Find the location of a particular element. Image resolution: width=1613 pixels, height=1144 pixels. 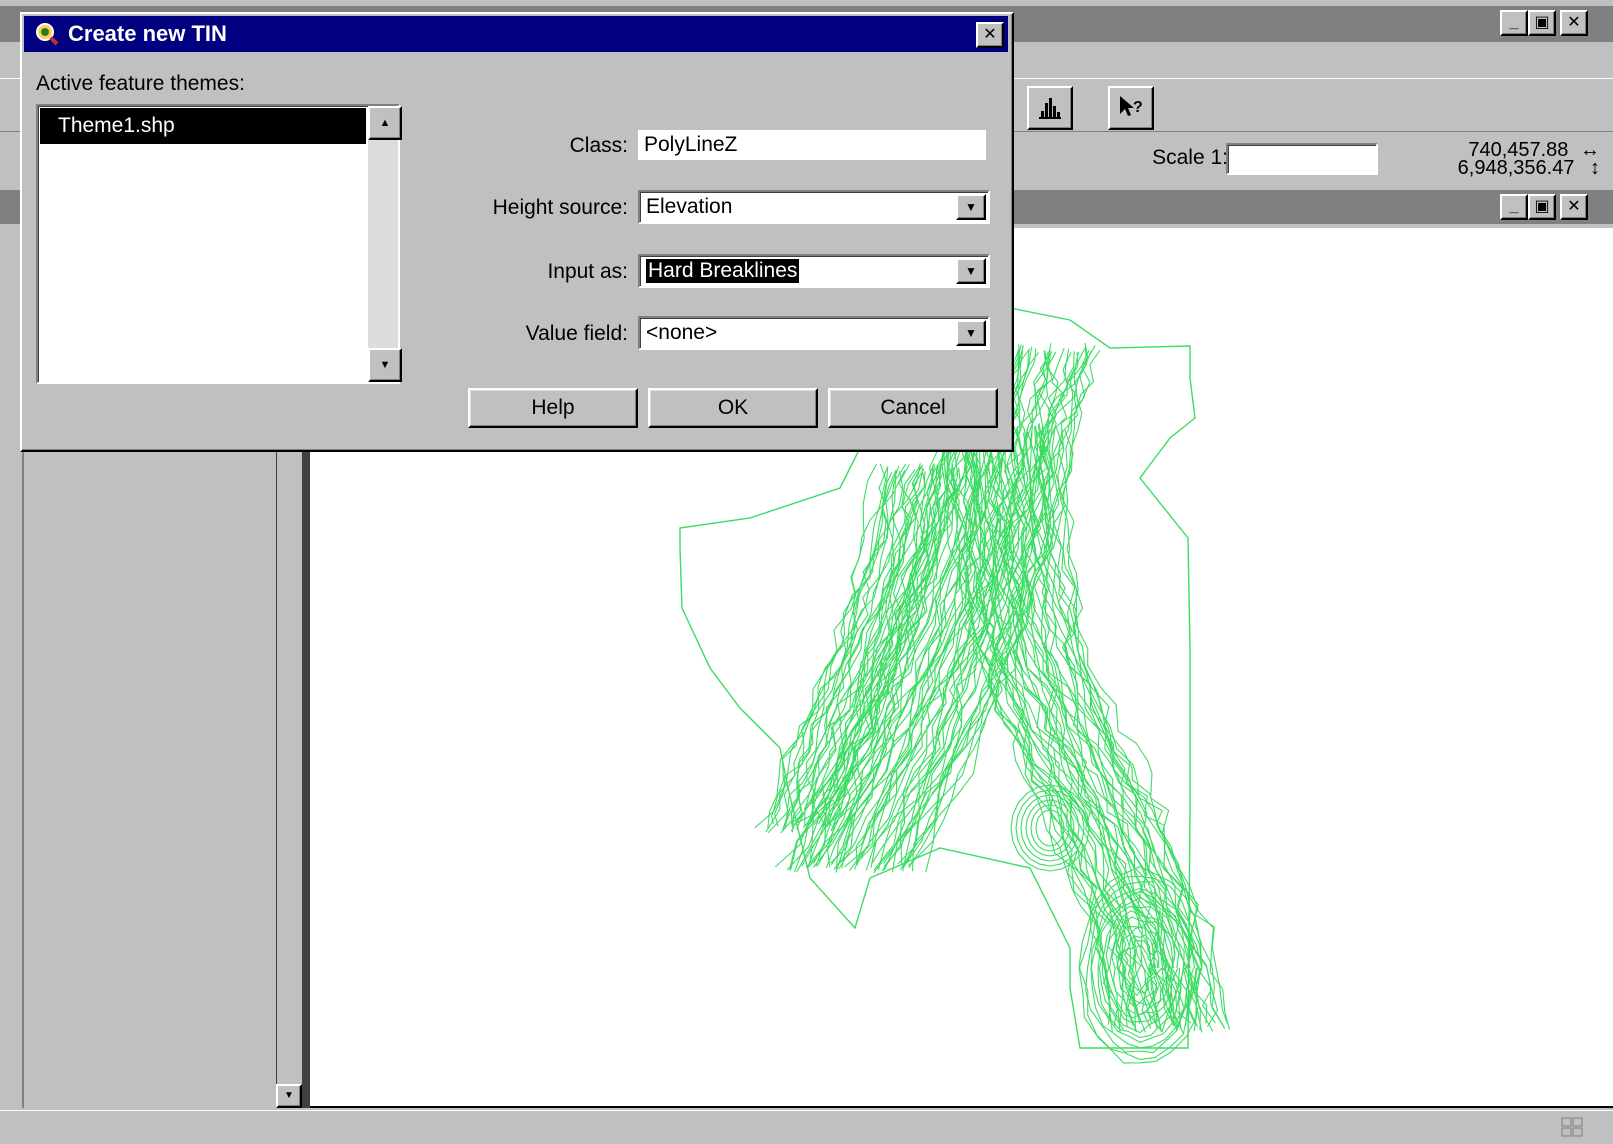

app-maximize-button: ▣ is located at coordinates (1542, 23).